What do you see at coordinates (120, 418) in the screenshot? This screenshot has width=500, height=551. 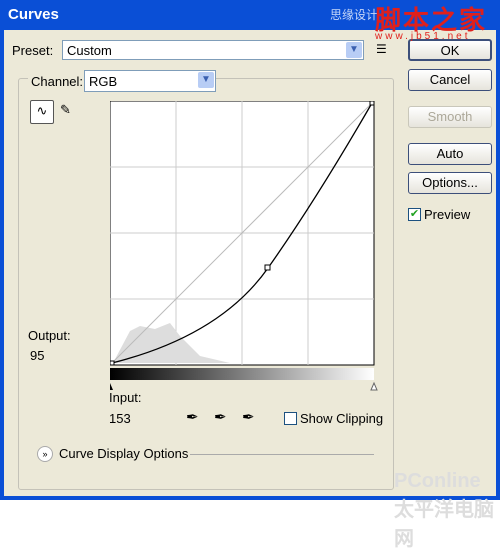 I see `input-value: 153` at bounding box center [120, 418].